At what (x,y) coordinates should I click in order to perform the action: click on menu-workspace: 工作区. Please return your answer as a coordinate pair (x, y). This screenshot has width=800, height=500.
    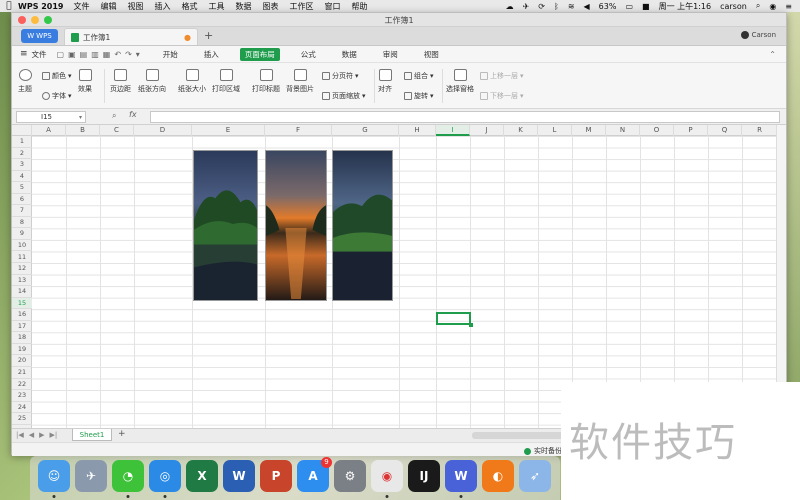
    Looking at the image, I should click on (302, 6).